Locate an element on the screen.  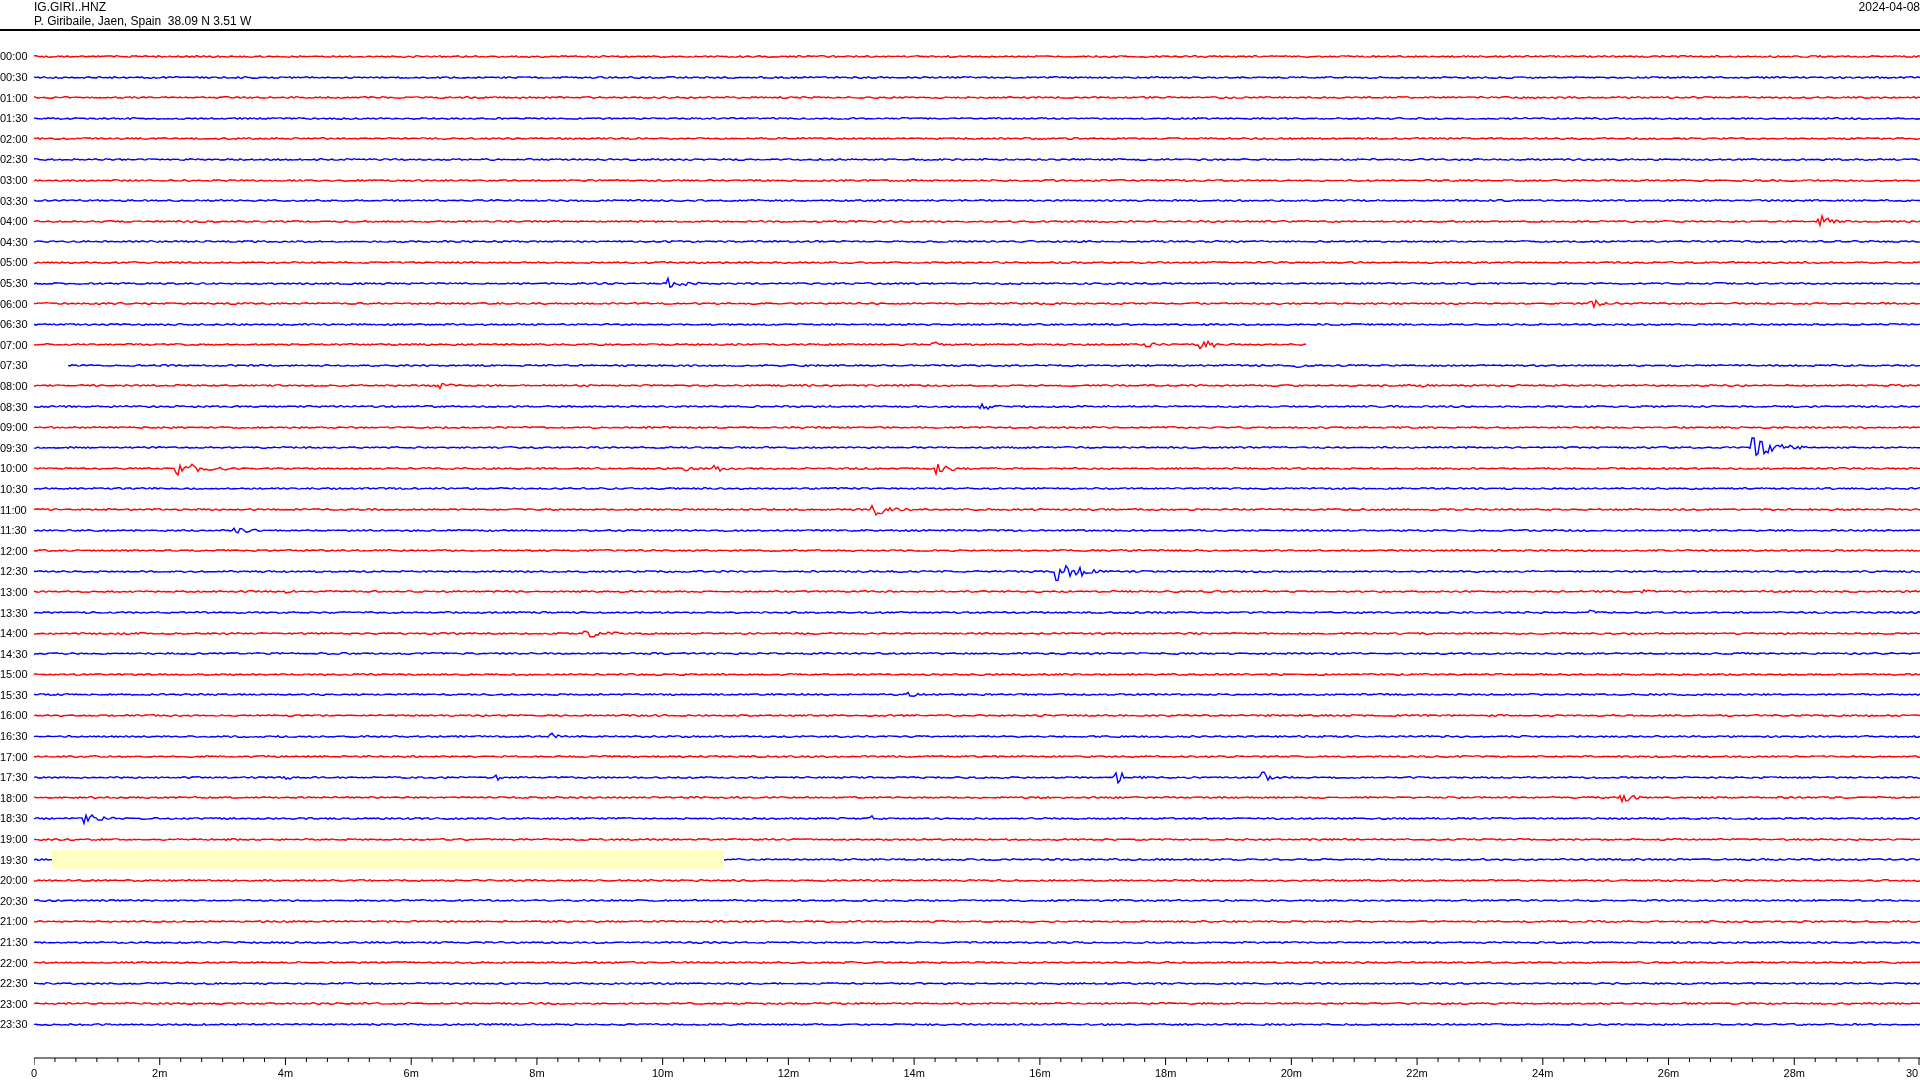
time-label: 18:00 is located at coordinates (14, 797).